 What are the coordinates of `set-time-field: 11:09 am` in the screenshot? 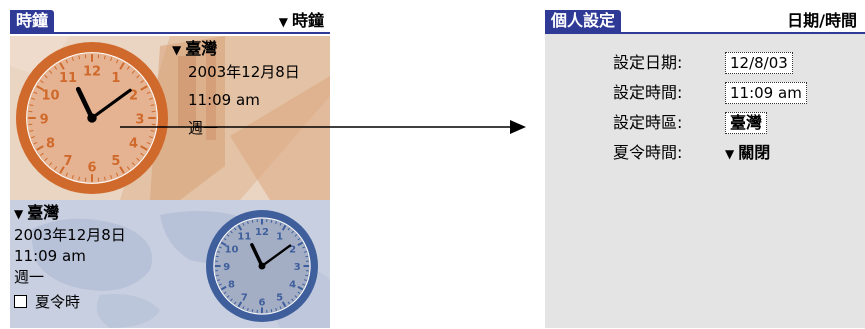 It's located at (766, 93).